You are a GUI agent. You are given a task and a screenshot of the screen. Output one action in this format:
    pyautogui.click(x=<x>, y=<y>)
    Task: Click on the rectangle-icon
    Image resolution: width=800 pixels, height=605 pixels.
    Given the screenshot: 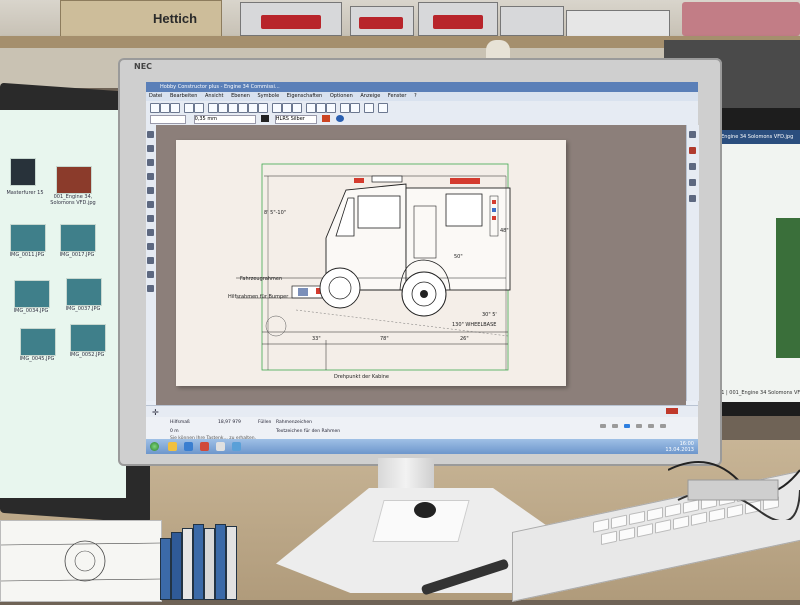 What is the action you would take?
    pyautogui.click(x=233, y=108)
    